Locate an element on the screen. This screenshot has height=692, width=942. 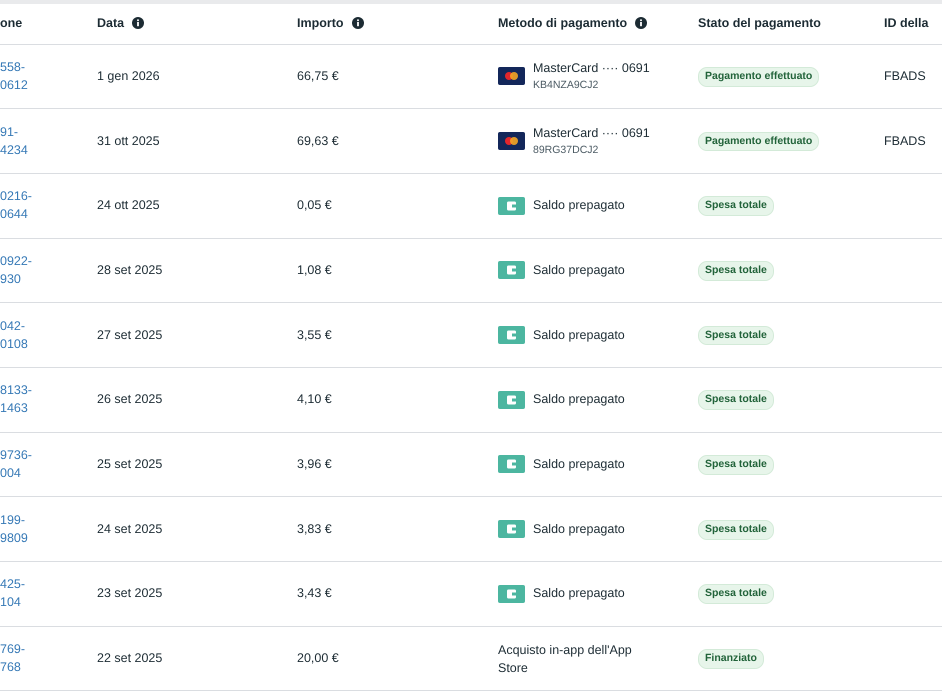
transaction-id-link: 8133- 1463 is located at coordinates (16, 399).